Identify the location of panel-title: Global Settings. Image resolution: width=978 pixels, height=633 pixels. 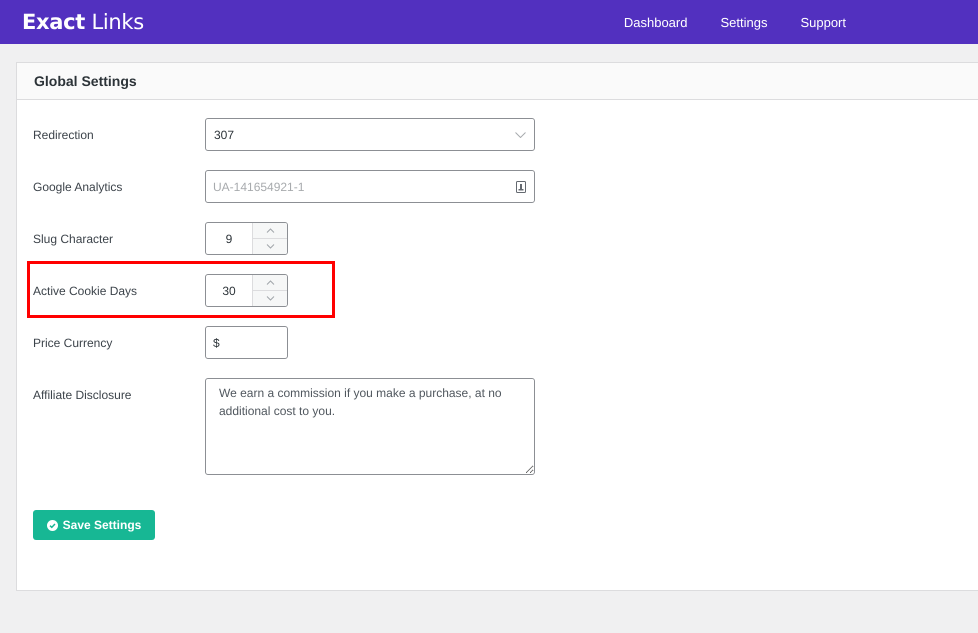
(85, 81).